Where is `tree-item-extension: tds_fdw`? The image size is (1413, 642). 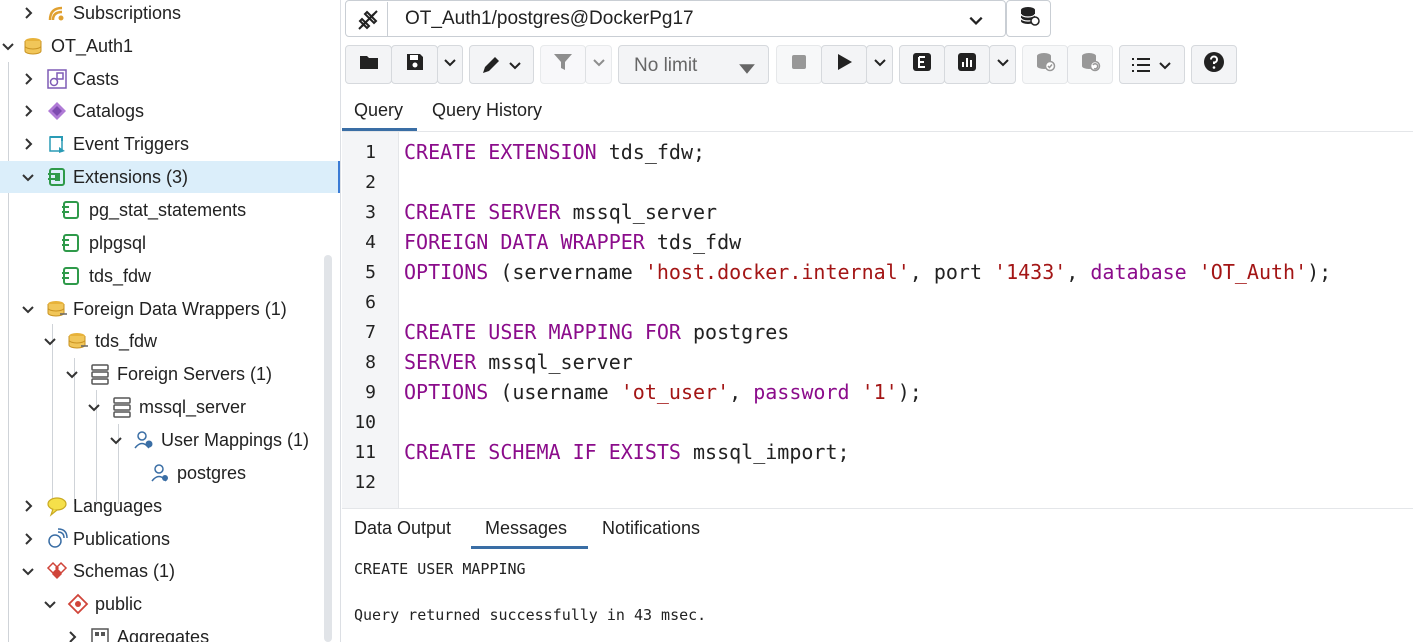 tree-item-extension: tds_fdw is located at coordinates (170, 276).